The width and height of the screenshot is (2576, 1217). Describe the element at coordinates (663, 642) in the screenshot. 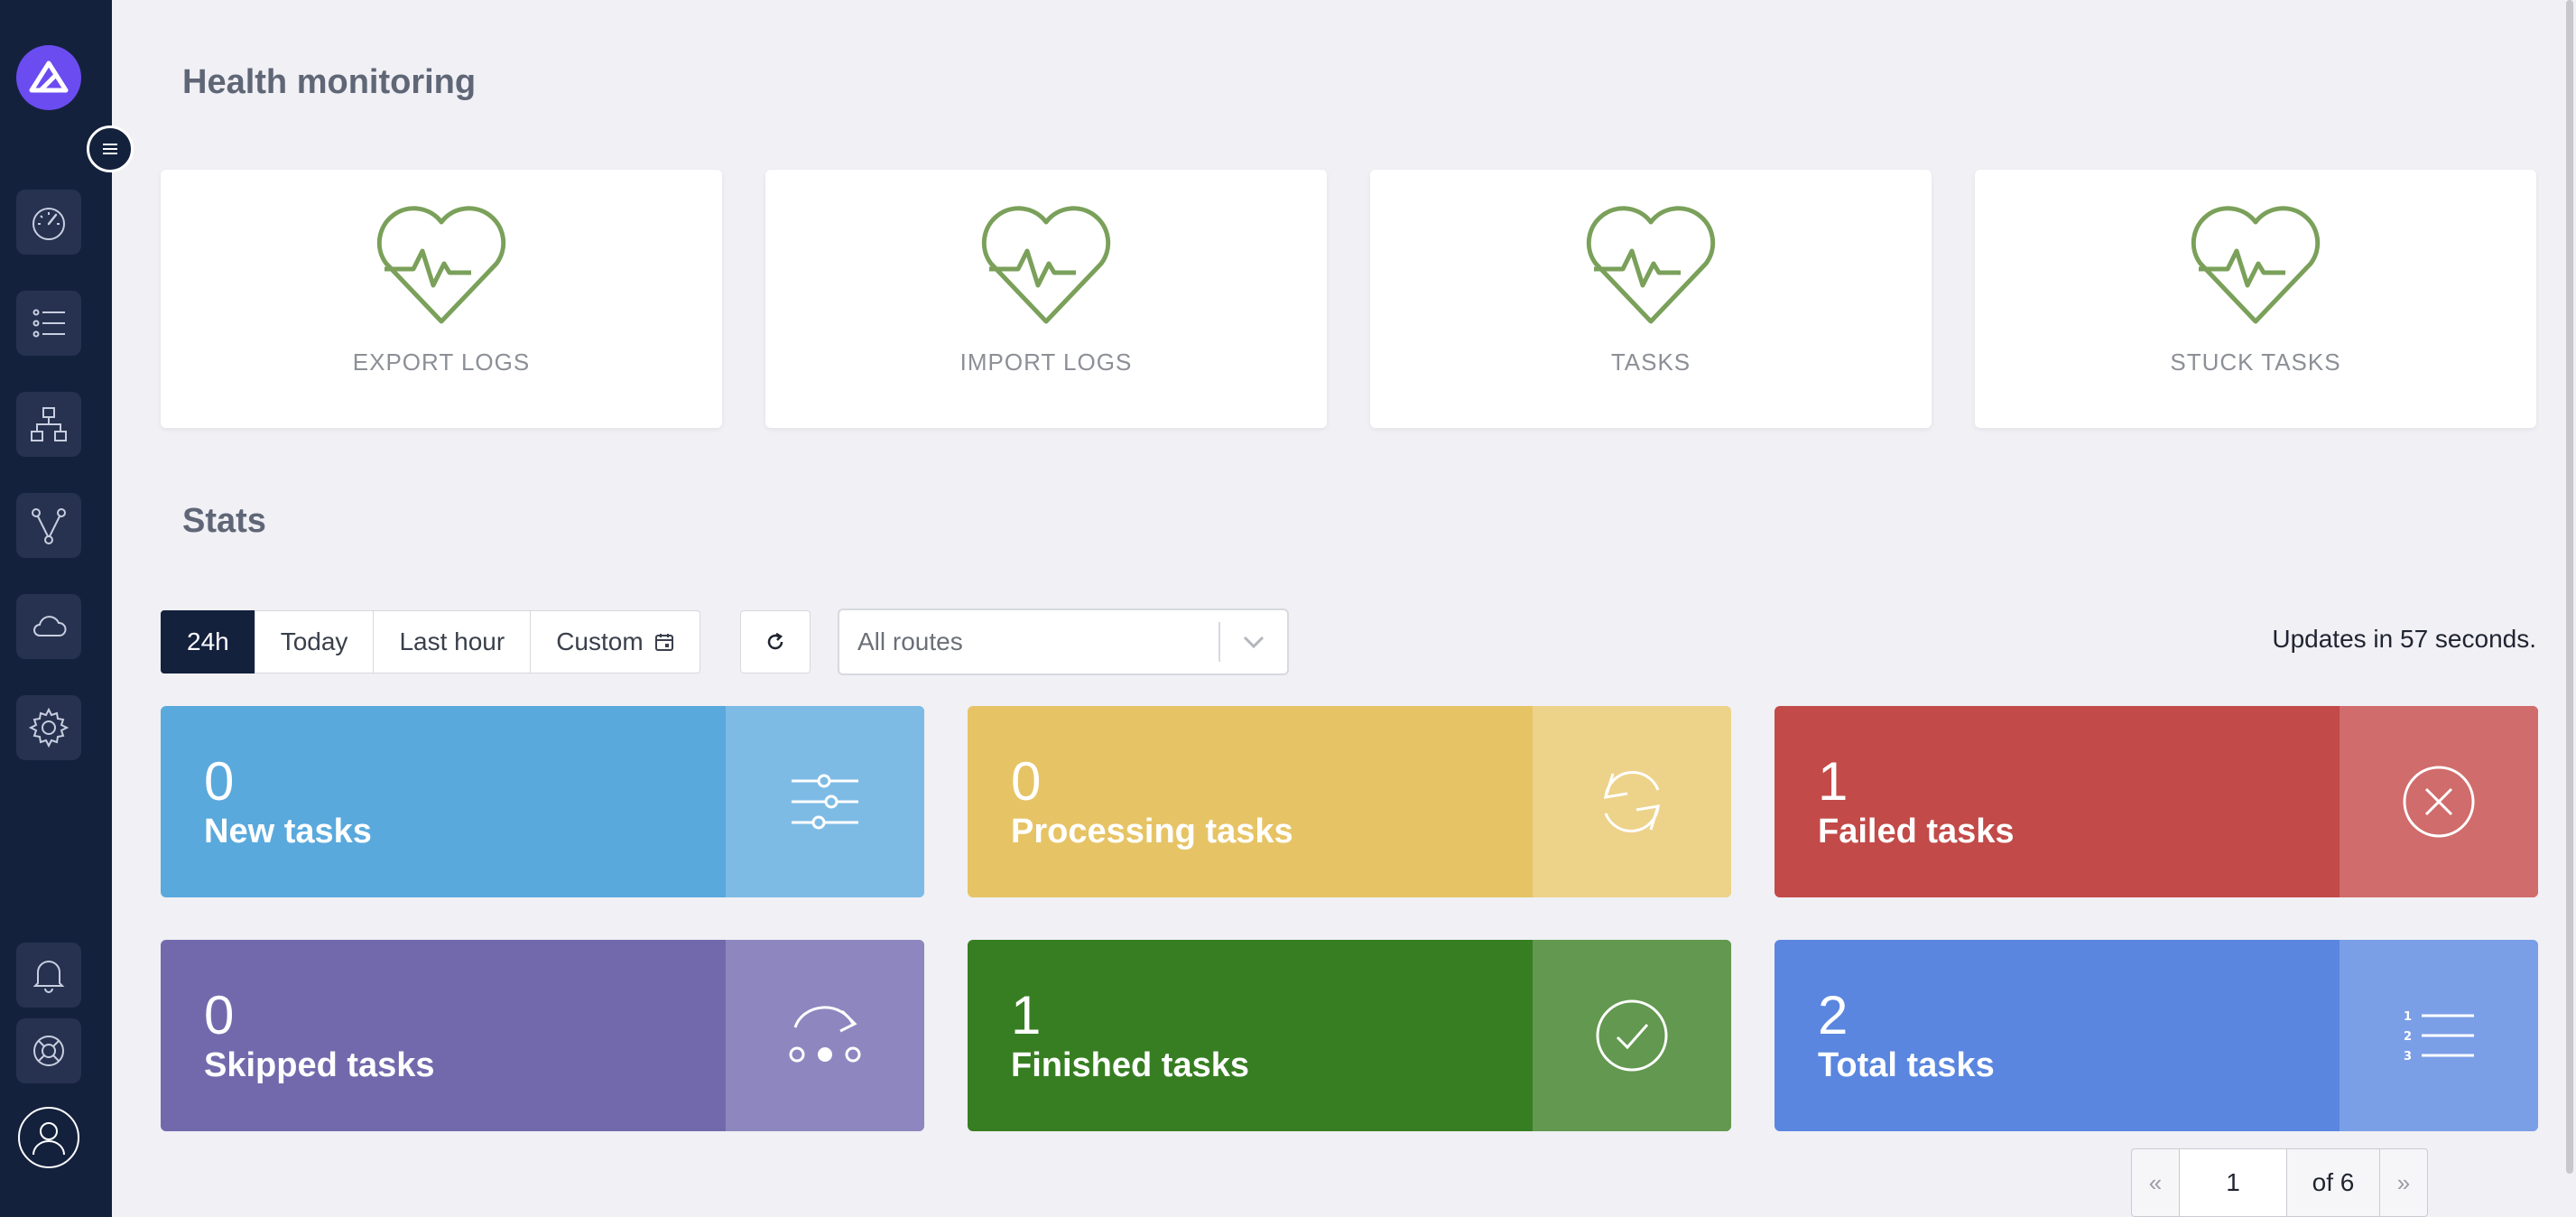

I see `calendar-icon` at that location.